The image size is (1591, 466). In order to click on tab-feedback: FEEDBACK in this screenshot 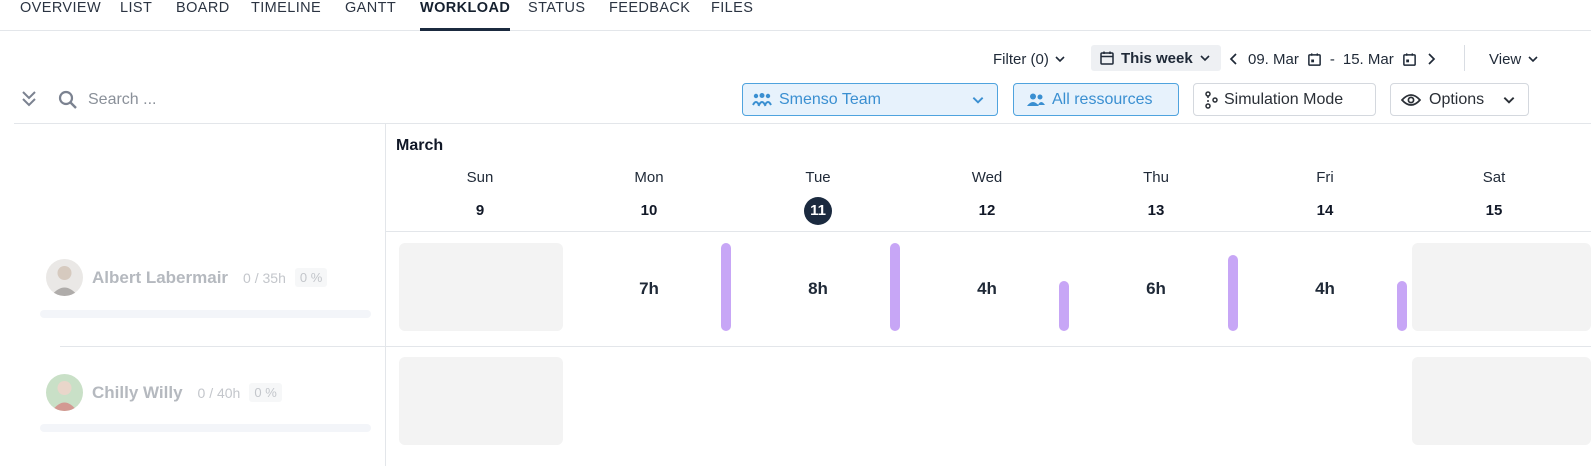, I will do `click(649, 15)`.